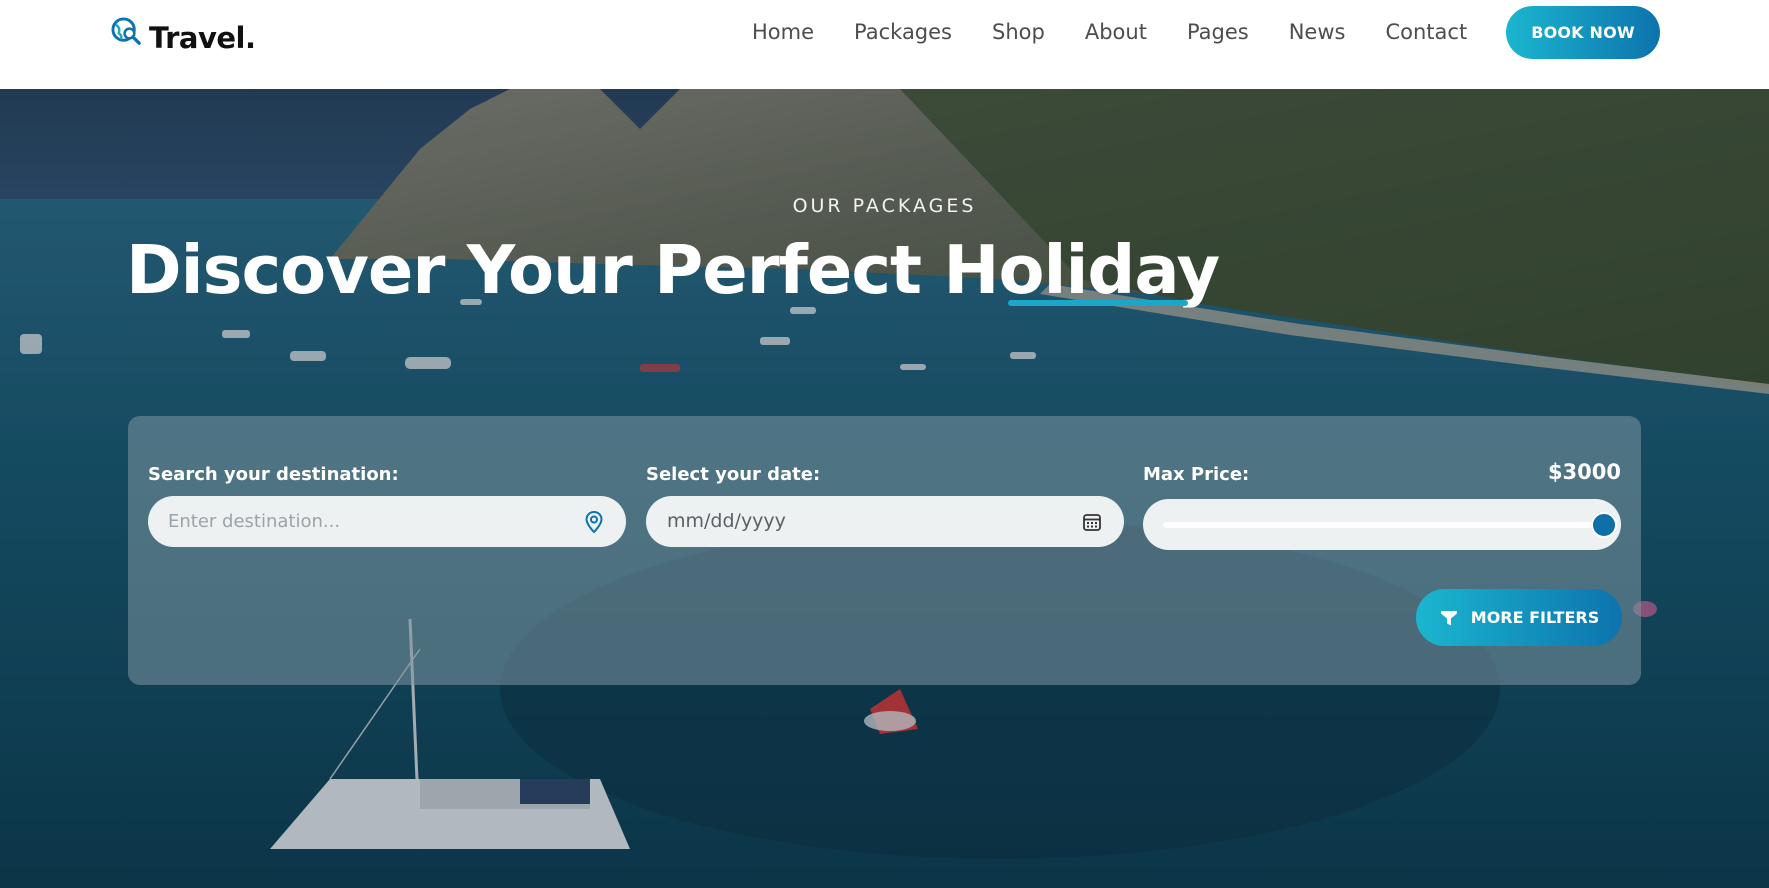  Describe the element at coordinates (1098, 303) in the screenshot. I see `title-underline-accent` at that location.